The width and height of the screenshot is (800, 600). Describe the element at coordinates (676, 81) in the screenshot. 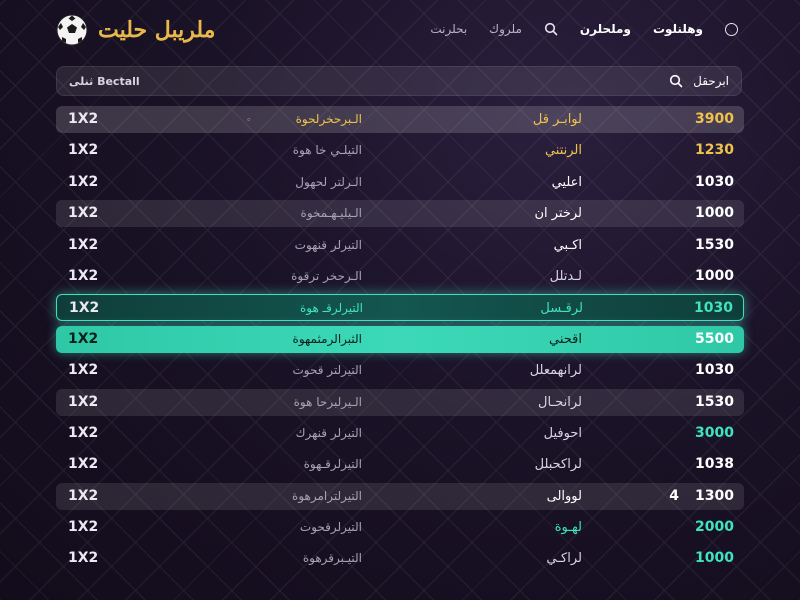

I see `search-bar-icon` at that location.